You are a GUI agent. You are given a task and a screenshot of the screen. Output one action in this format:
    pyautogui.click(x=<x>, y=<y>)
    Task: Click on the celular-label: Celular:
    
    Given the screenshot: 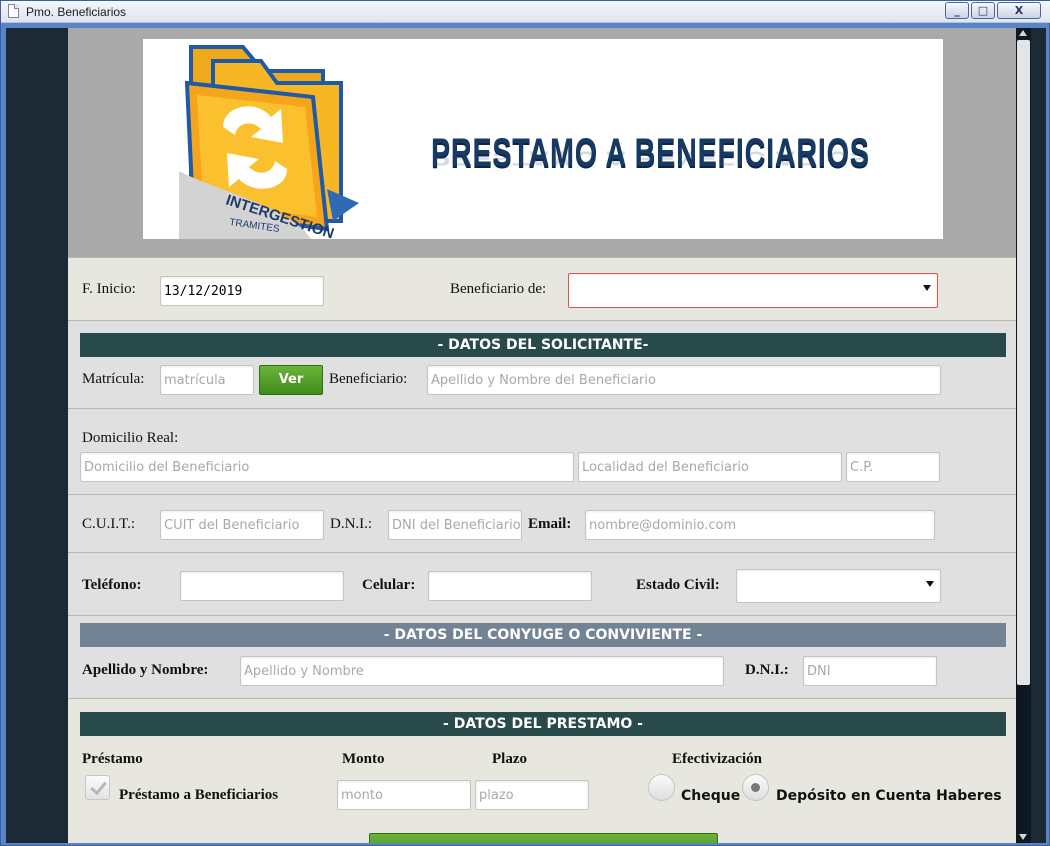 What is the action you would take?
    pyautogui.click(x=389, y=585)
    